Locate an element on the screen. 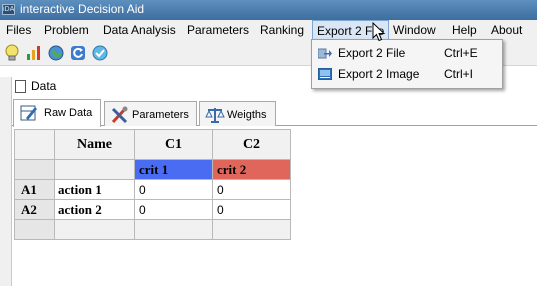  column-header-c1: C1 is located at coordinates (173, 144).